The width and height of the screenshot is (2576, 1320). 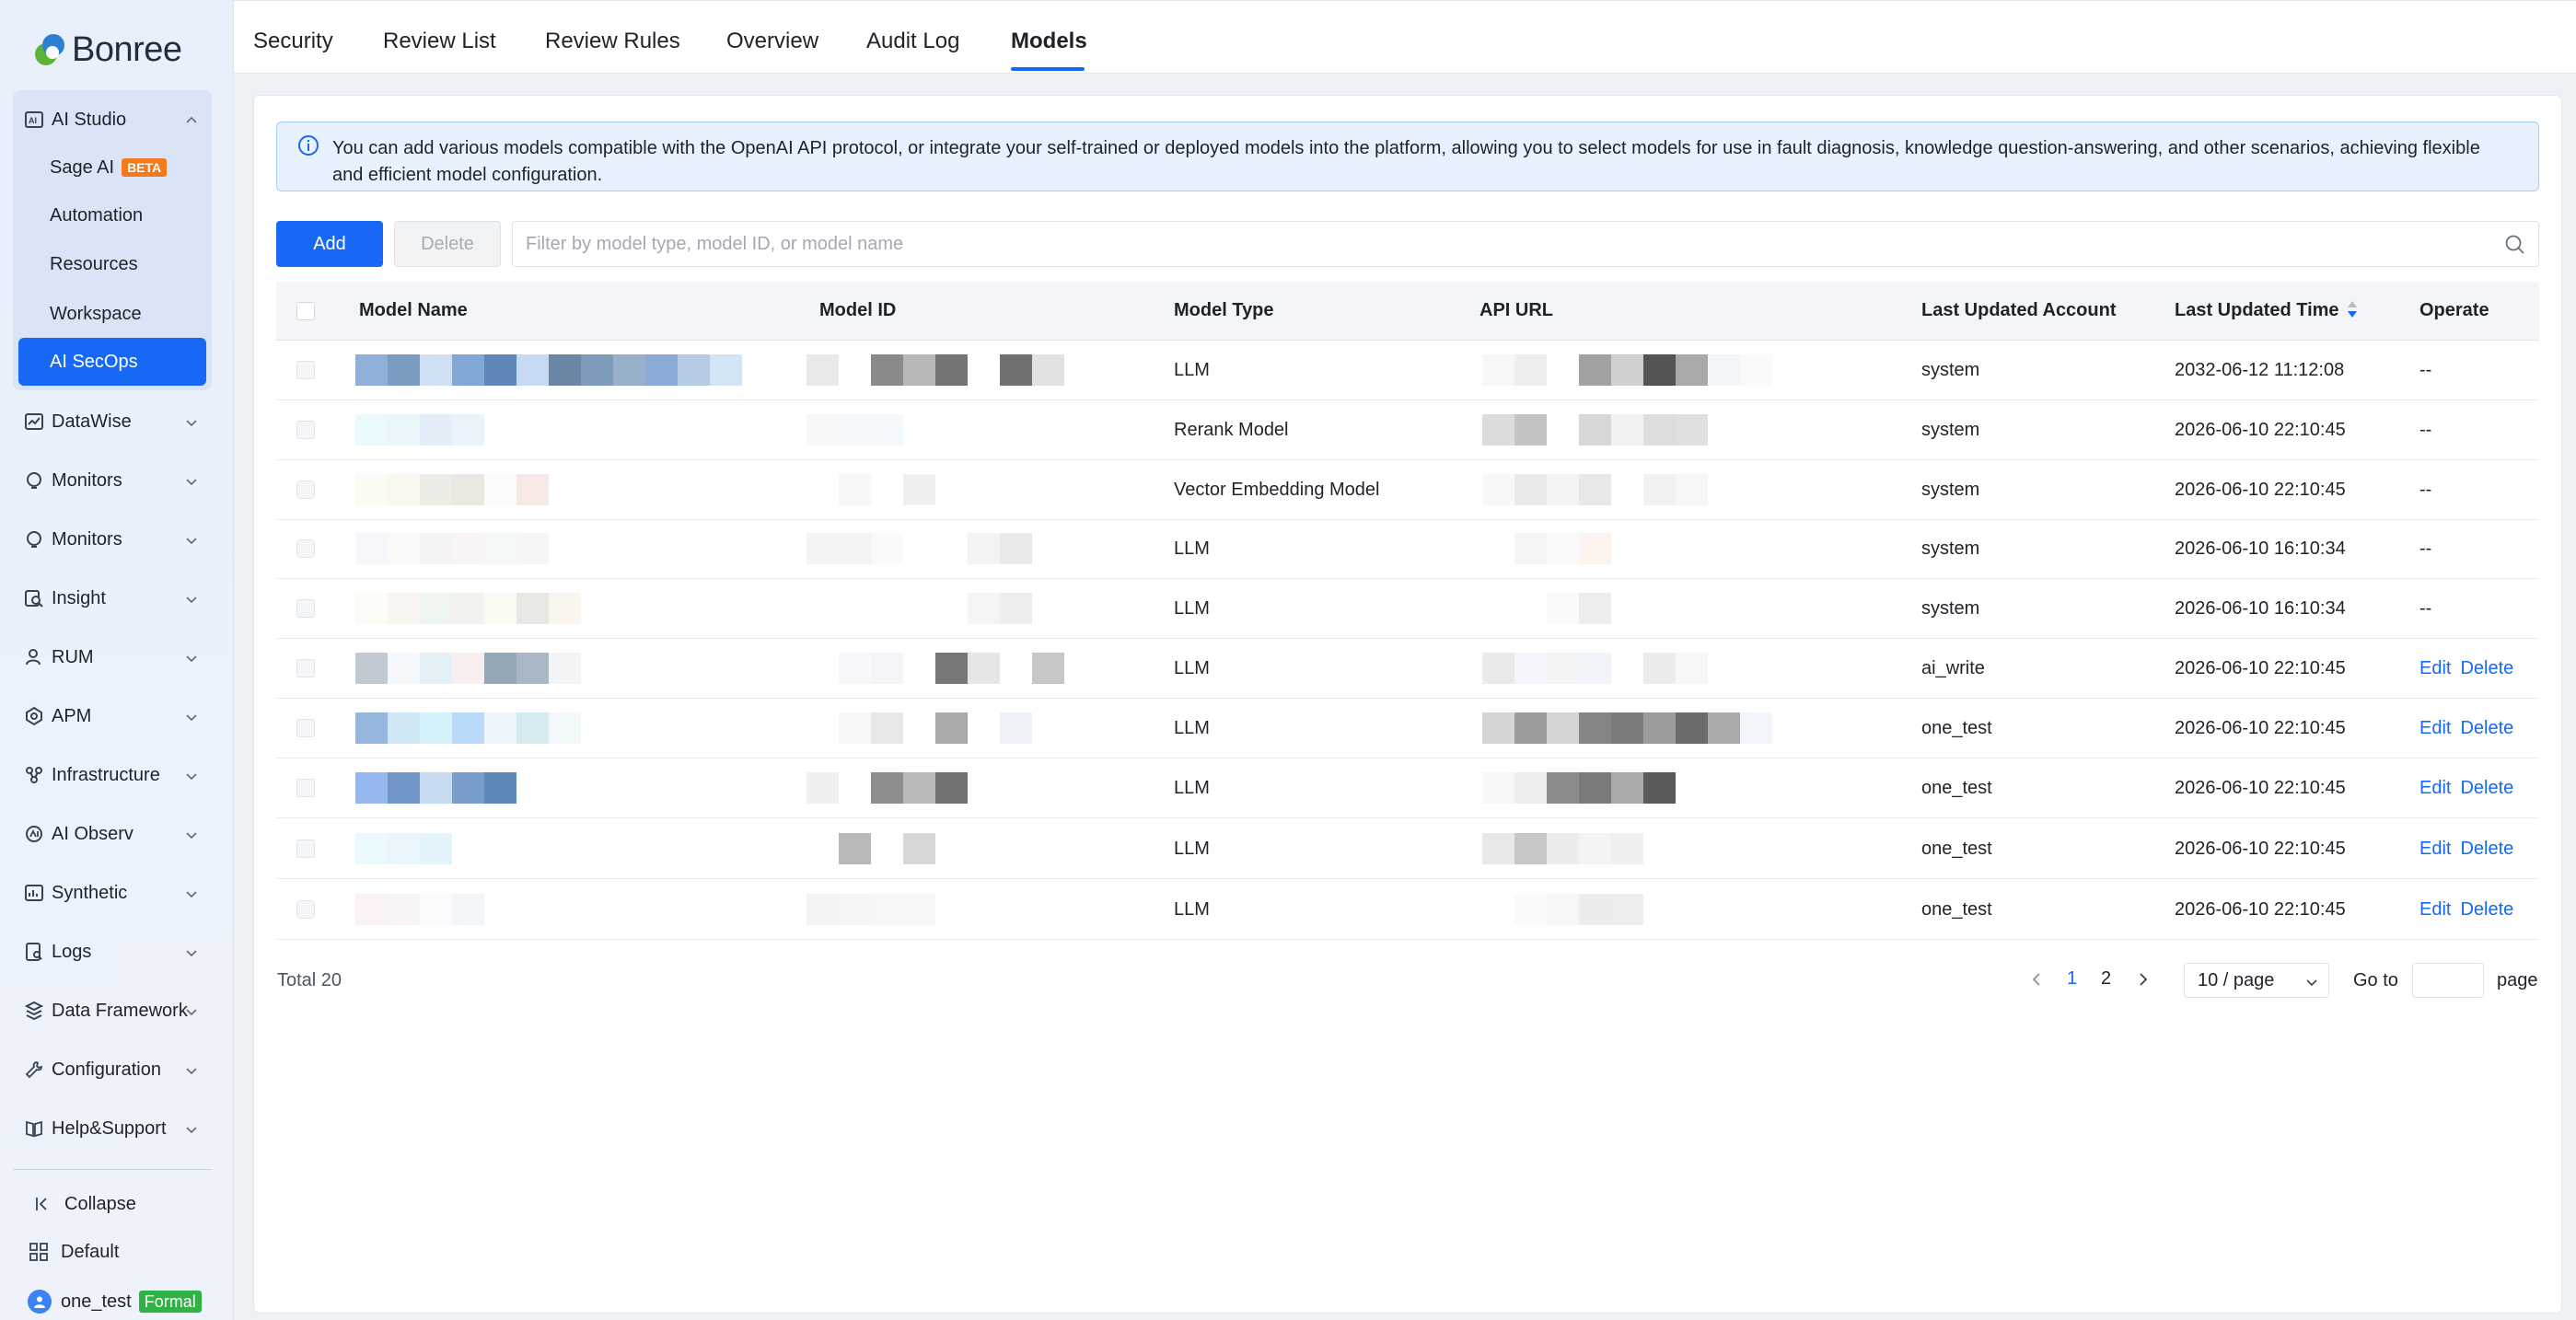 I want to click on search-input, so click(x=1501, y=244).